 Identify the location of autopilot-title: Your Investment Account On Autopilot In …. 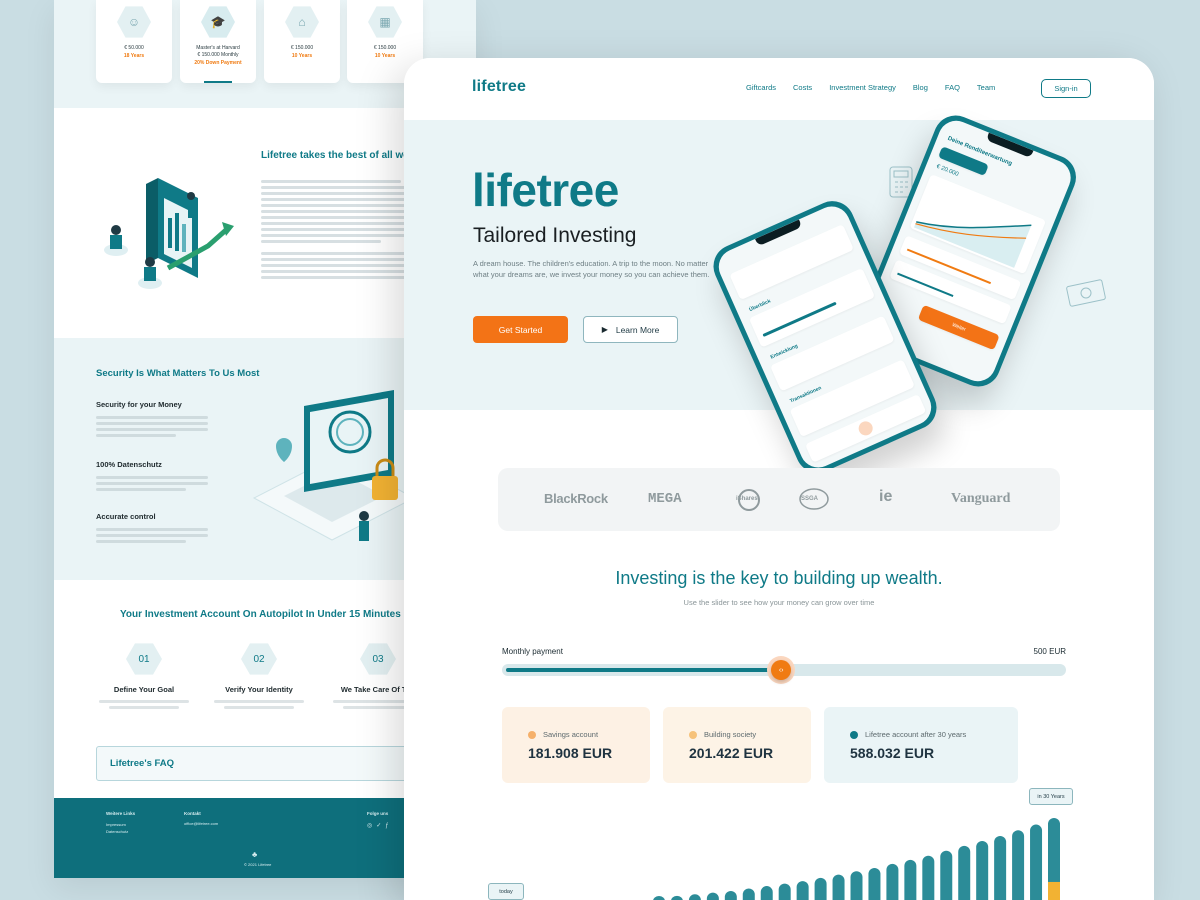
(260, 614).